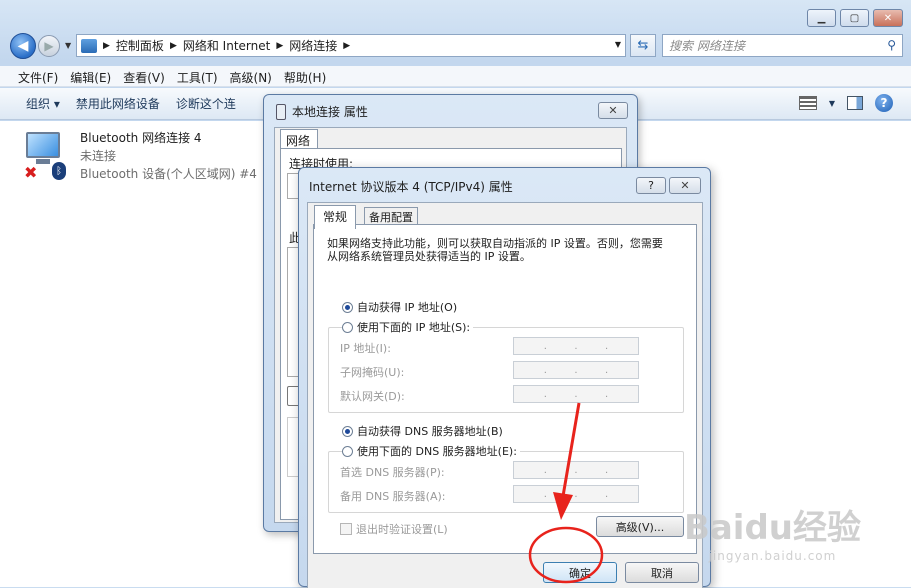  I want to click on menu-tools: 工具(T), so click(197, 76).